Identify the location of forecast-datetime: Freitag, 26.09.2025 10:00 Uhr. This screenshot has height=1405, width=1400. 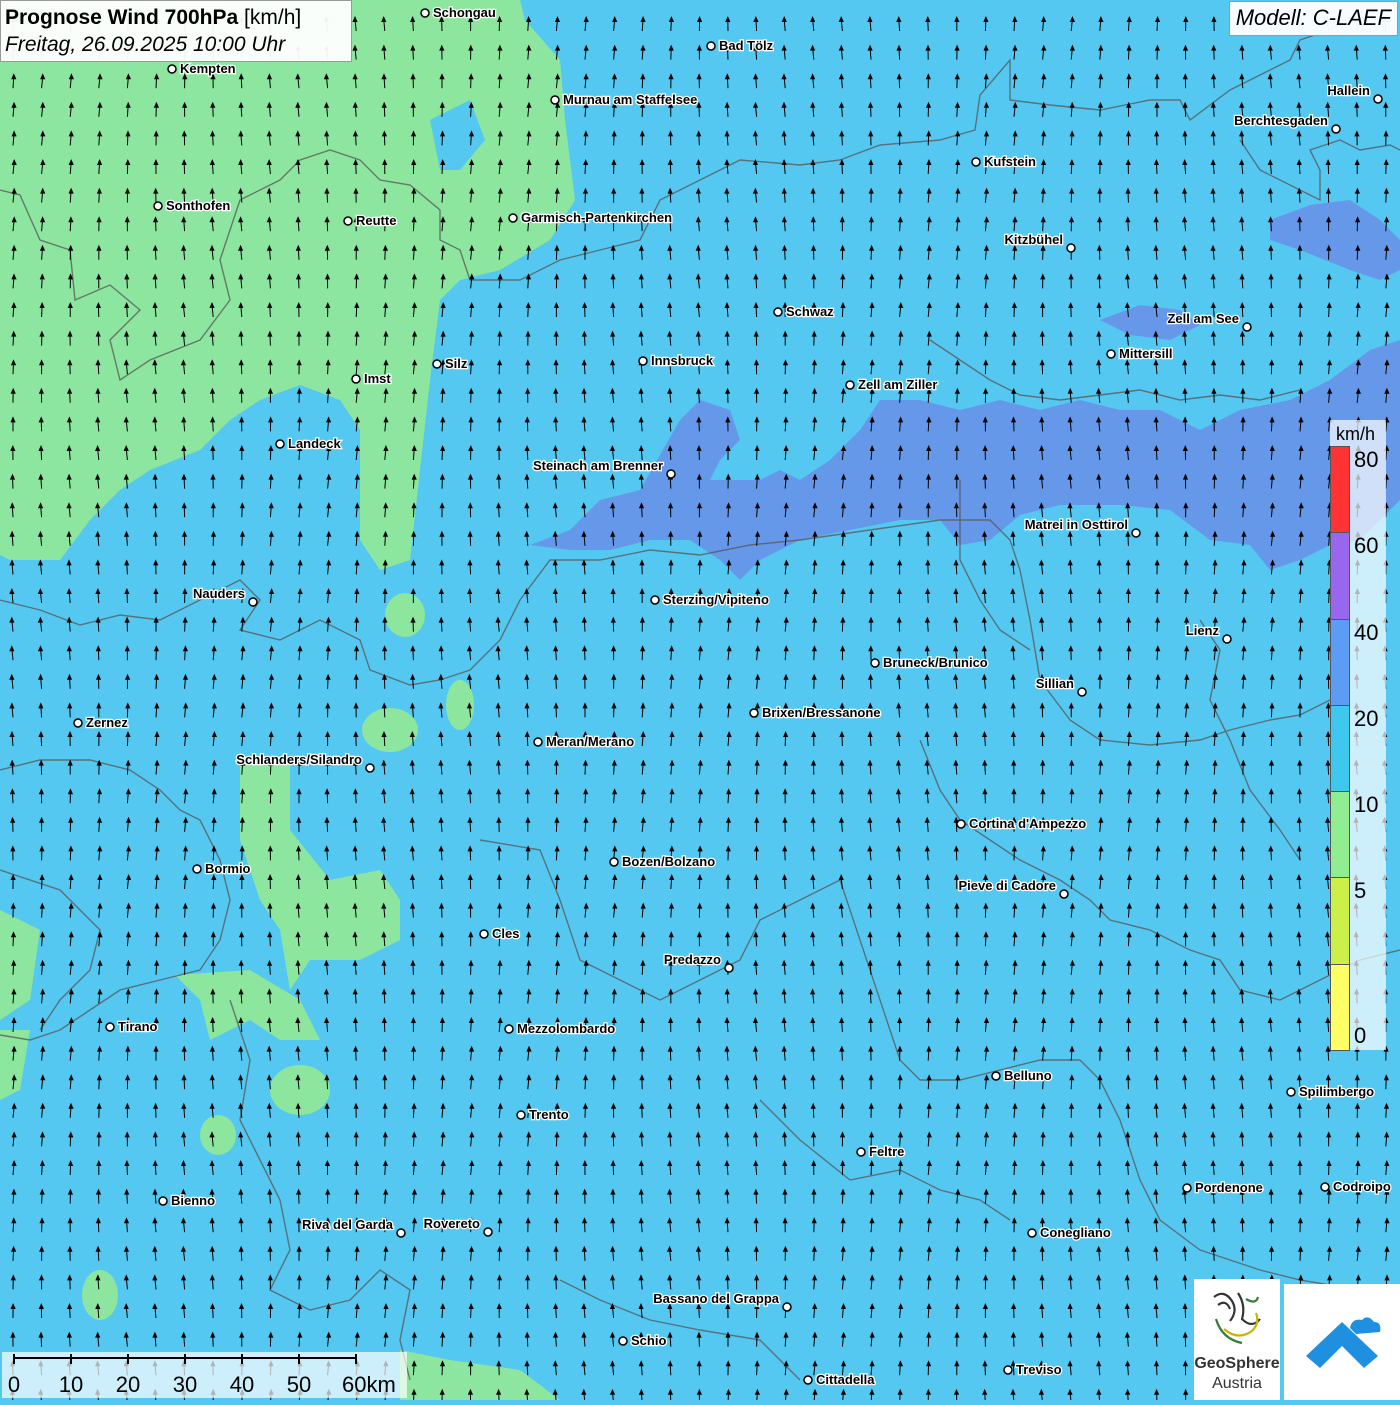
(176, 44).